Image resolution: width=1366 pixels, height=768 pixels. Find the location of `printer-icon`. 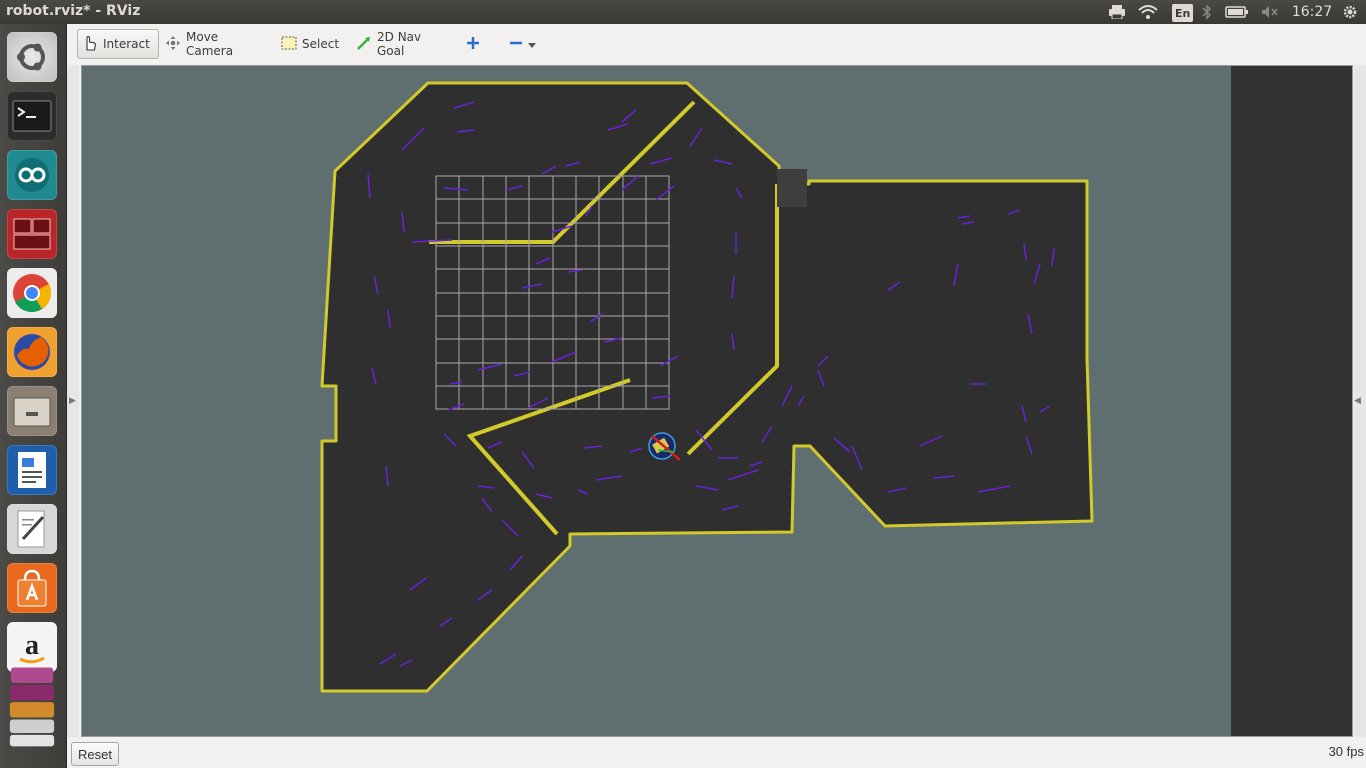

printer-icon is located at coordinates (1117, 12).